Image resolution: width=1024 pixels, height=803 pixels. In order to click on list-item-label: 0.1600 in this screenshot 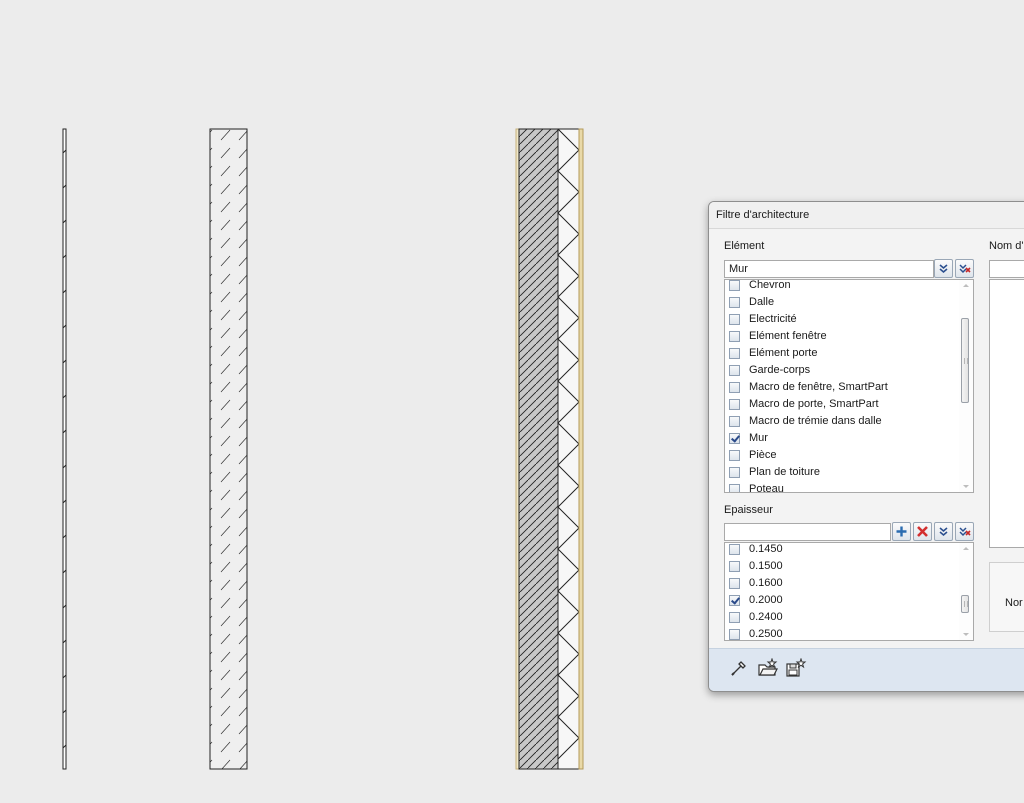, I will do `click(766, 583)`.